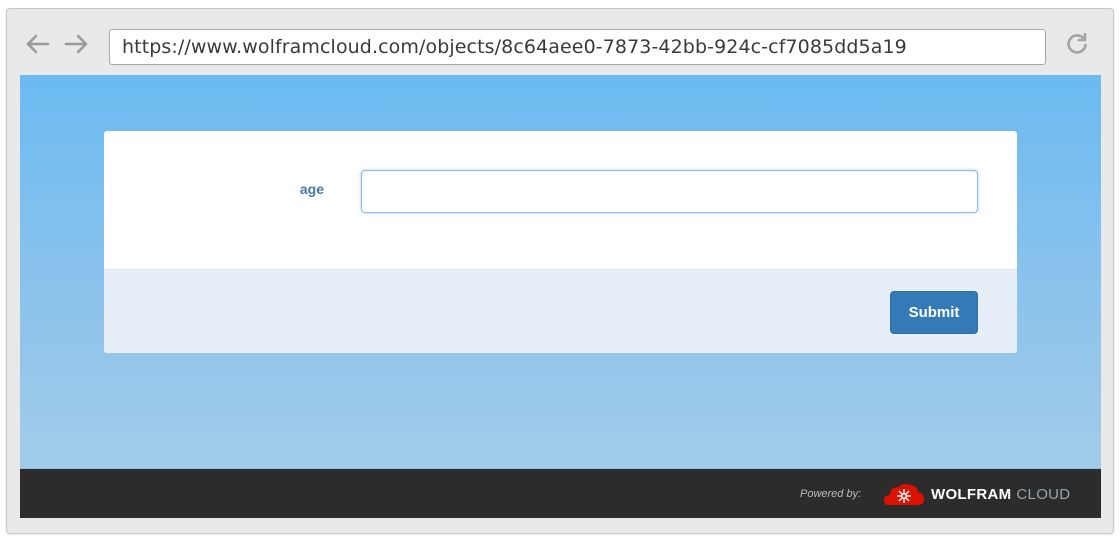  What do you see at coordinates (971, 494) in the screenshot?
I see `brand-name: WOLFRAM` at bounding box center [971, 494].